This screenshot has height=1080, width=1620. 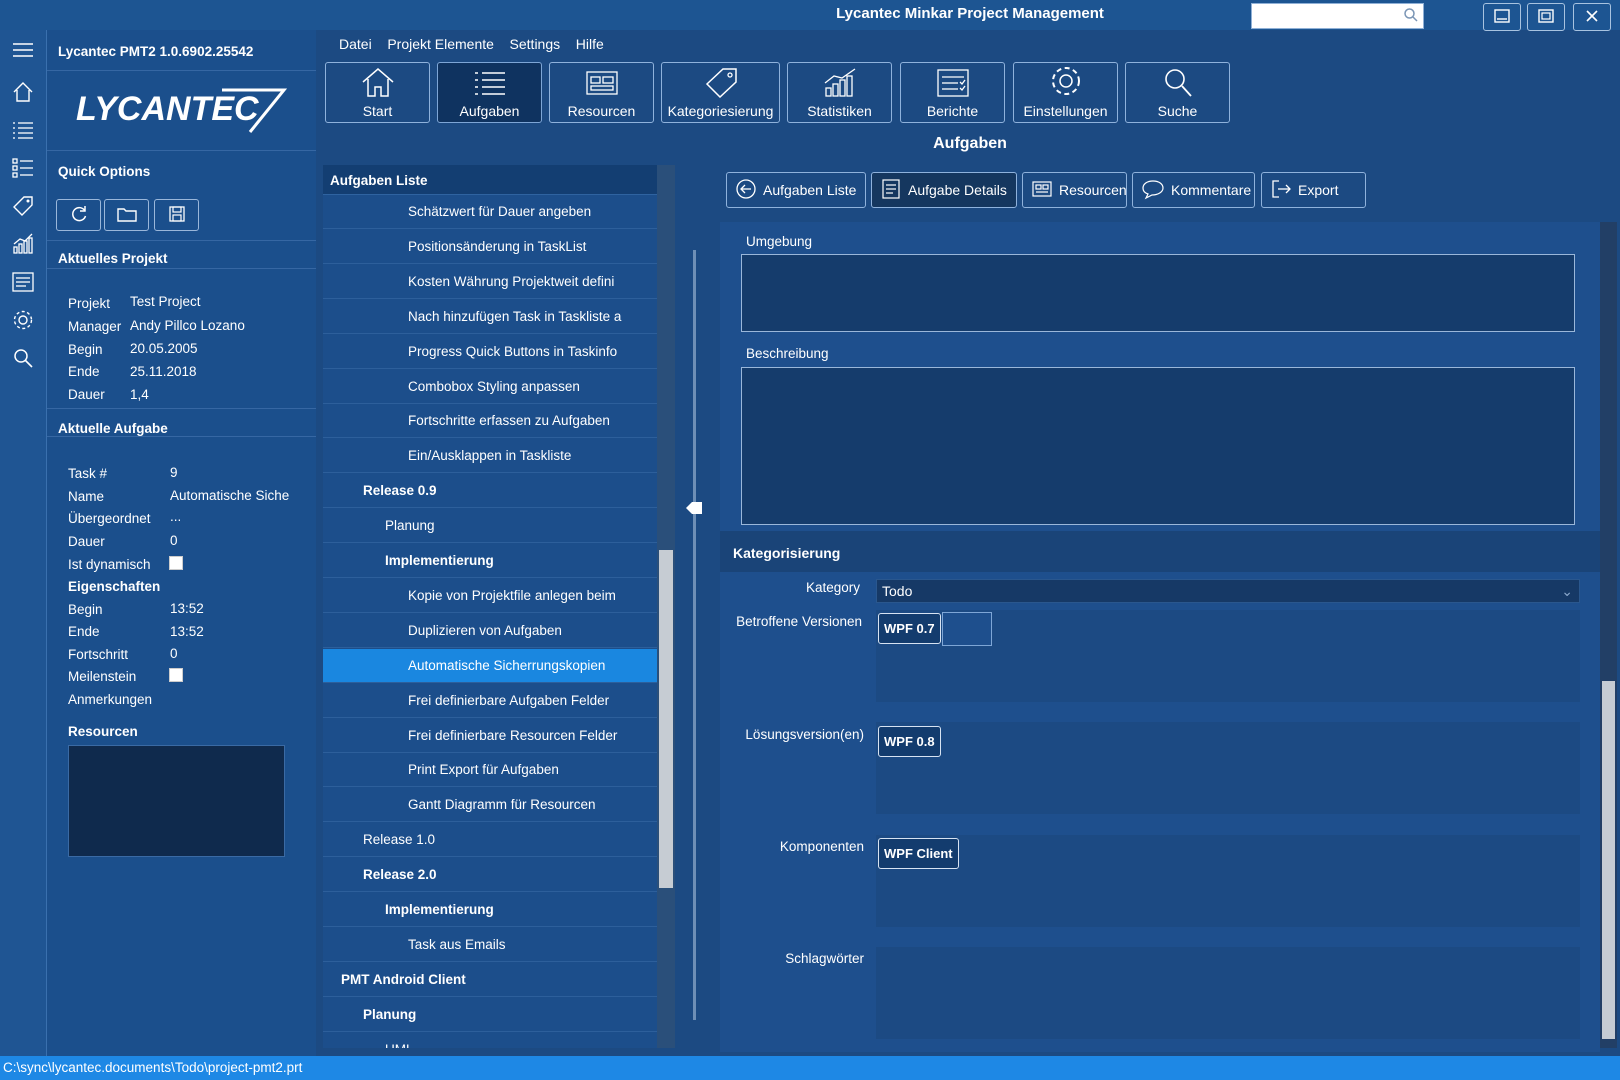 What do you see at coordinates (1177, 92) in the screenshot?
I see `ribbon-suche: Suche` at bounding box center [1177, 92].